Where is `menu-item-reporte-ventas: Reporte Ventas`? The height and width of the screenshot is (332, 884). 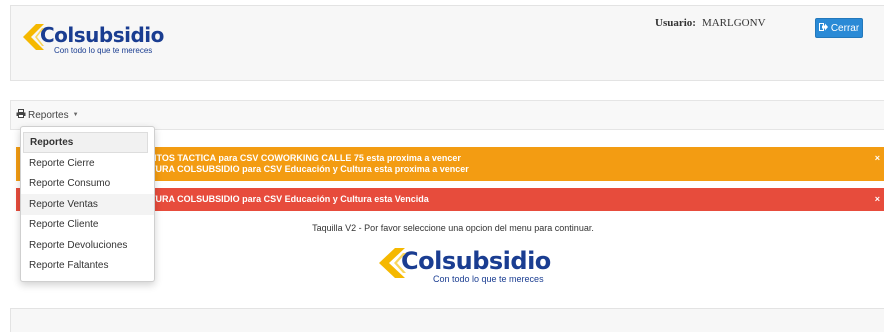
menu-item-reporte-ventas: Reporte Ventas is located at coordinates (87, 204).